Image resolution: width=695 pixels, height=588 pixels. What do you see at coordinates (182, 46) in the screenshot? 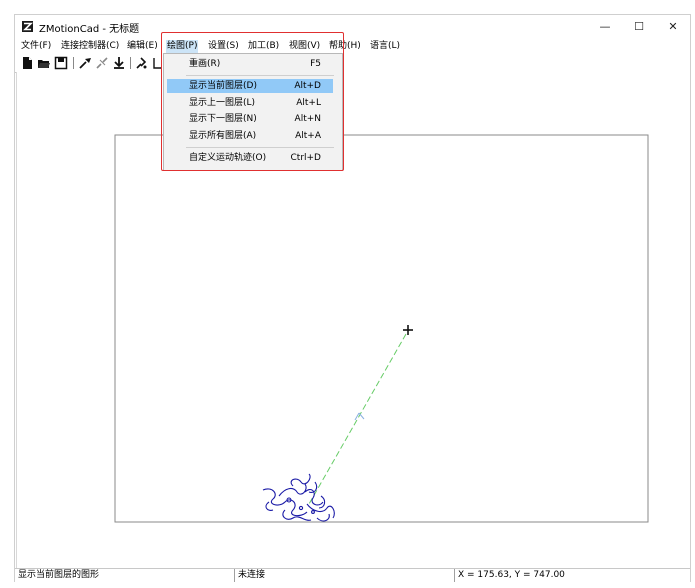
I see `menu-draw: 绘图(P)` at bounding box center [182, 46].